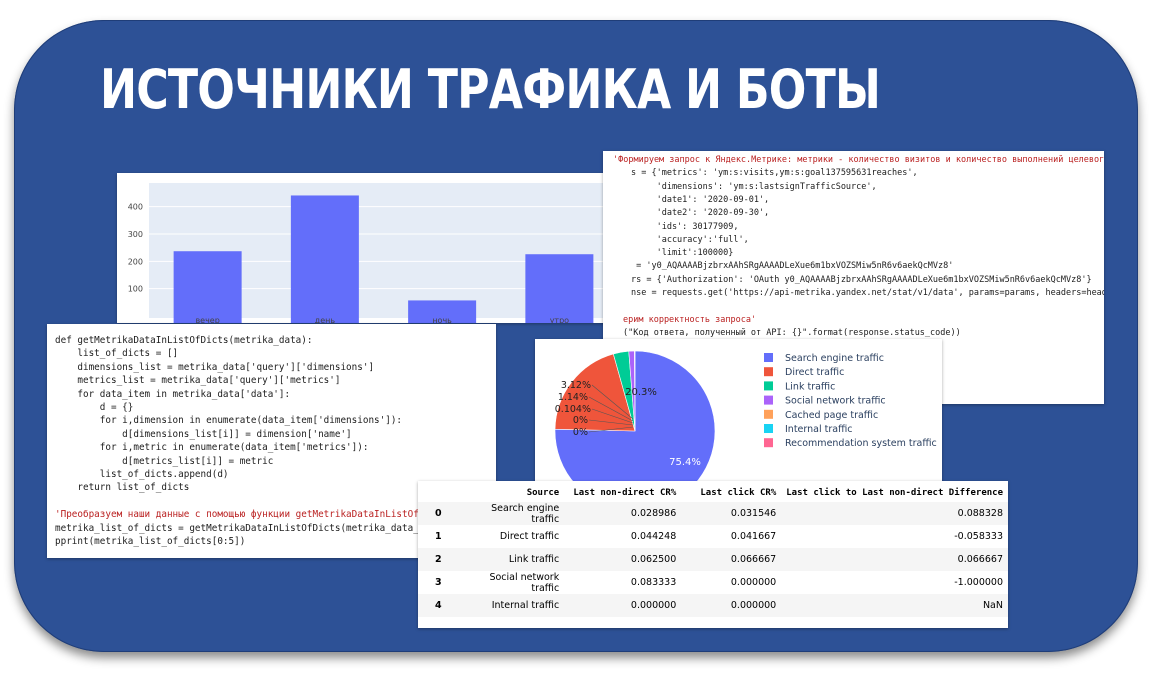 Image resolution: width=1167 pixels, height=679 pixels. What do you see at coordinates (135, 261) in the screenshot?
I see `bar-ytick-label: 200` at bounding box center [135, 261].